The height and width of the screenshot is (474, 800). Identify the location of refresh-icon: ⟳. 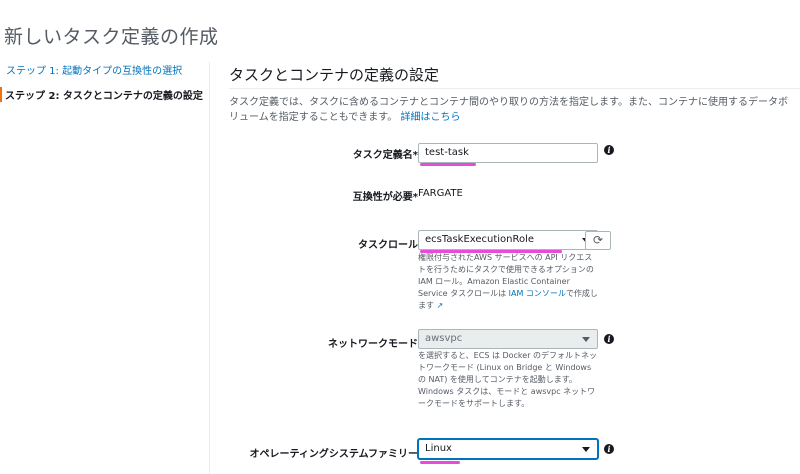
(598, 240).